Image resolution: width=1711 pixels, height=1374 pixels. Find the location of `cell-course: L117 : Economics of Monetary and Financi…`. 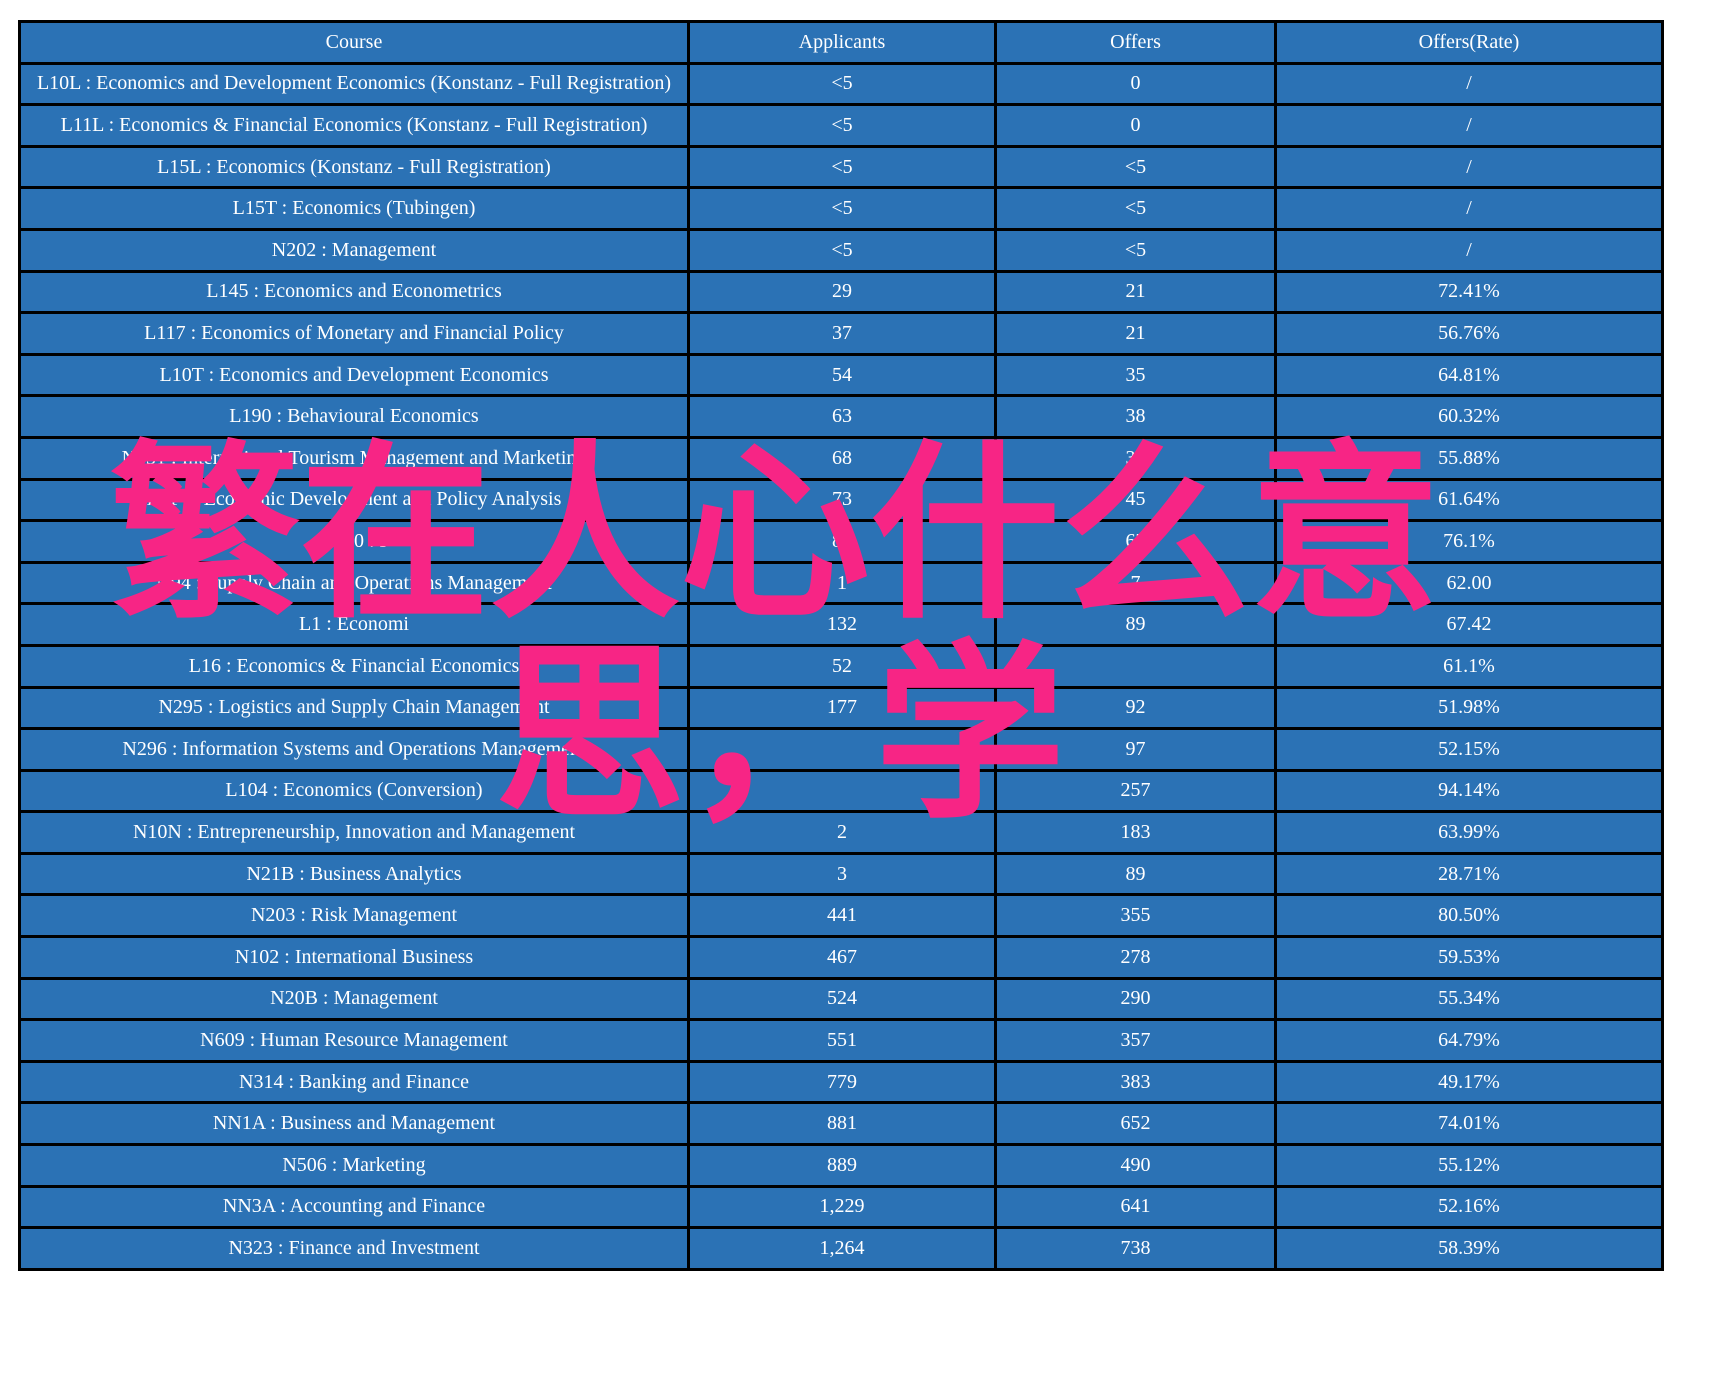

cell-course: L117 : Economics of Monetary and Financi… is located at coordinates (354, 333).